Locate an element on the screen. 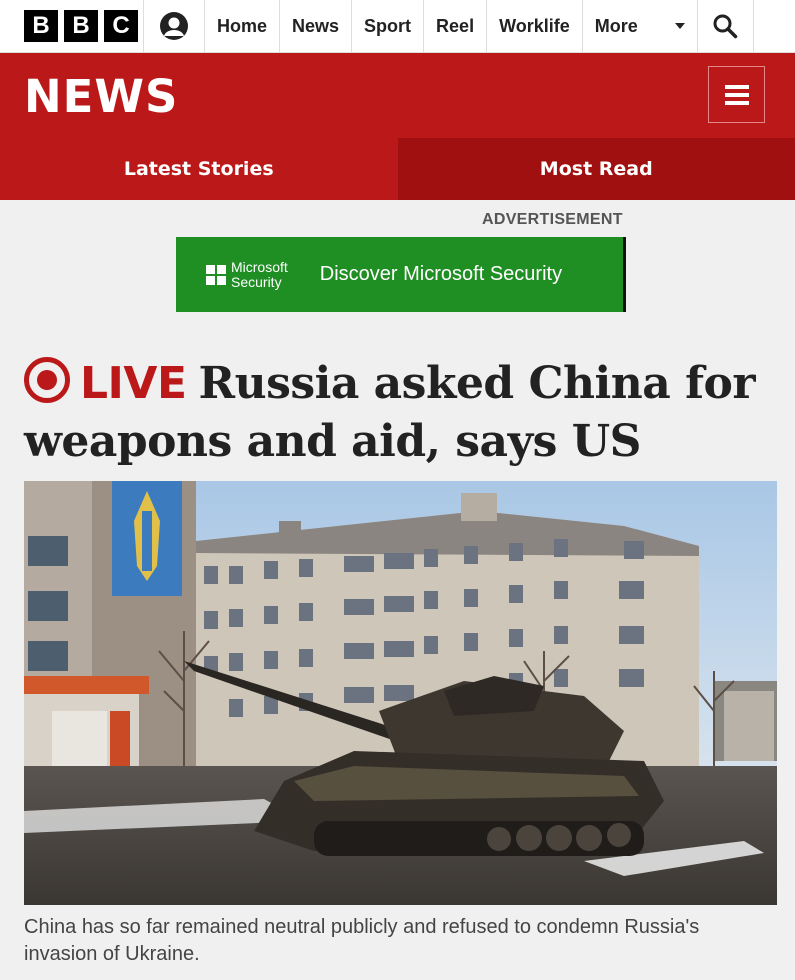 This screenshot has height=980, width=795. account-button is located at coordinates (174, 26).